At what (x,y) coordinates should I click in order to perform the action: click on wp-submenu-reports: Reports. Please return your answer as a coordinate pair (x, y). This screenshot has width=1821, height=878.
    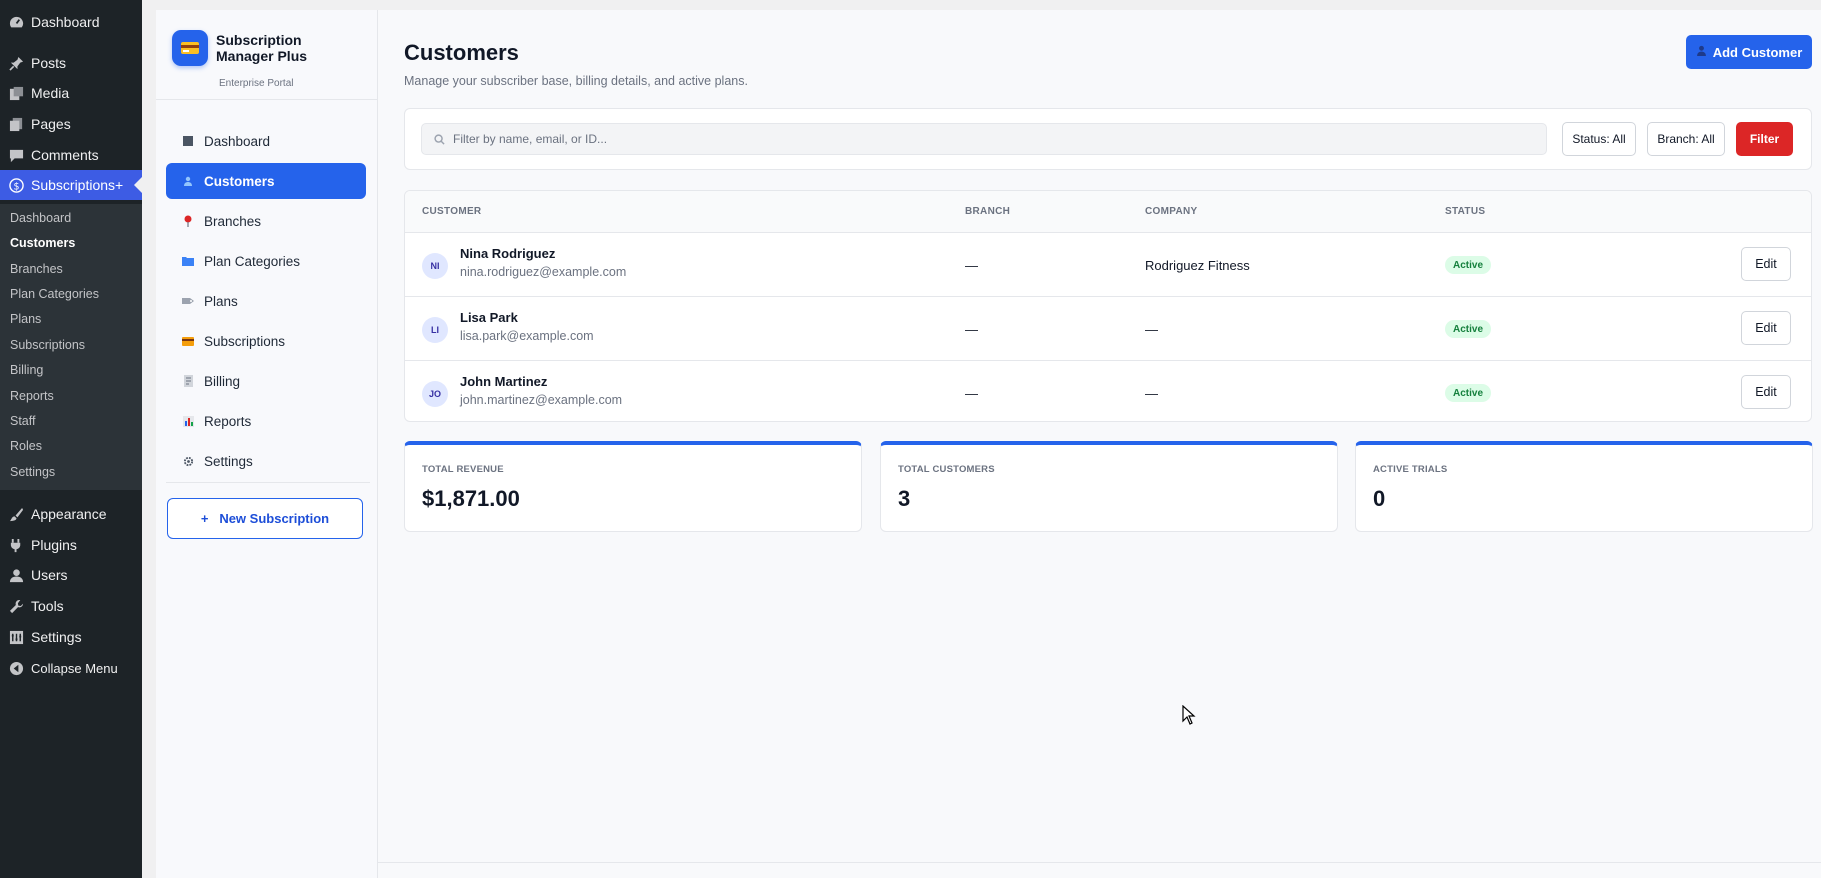
    Looking at the image, I should click on (71, 396).